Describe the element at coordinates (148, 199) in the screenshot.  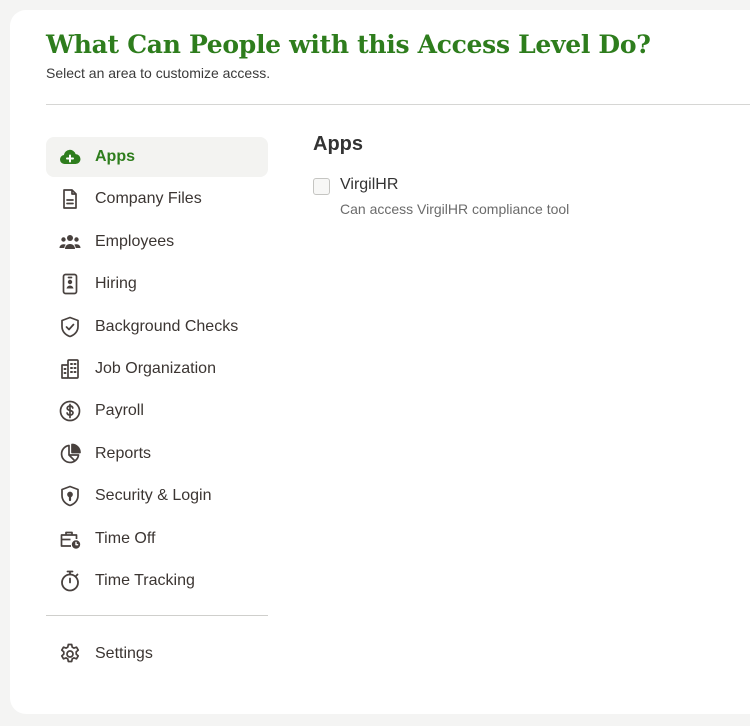
I see `sidebar-item-label: Company Files` at that location.